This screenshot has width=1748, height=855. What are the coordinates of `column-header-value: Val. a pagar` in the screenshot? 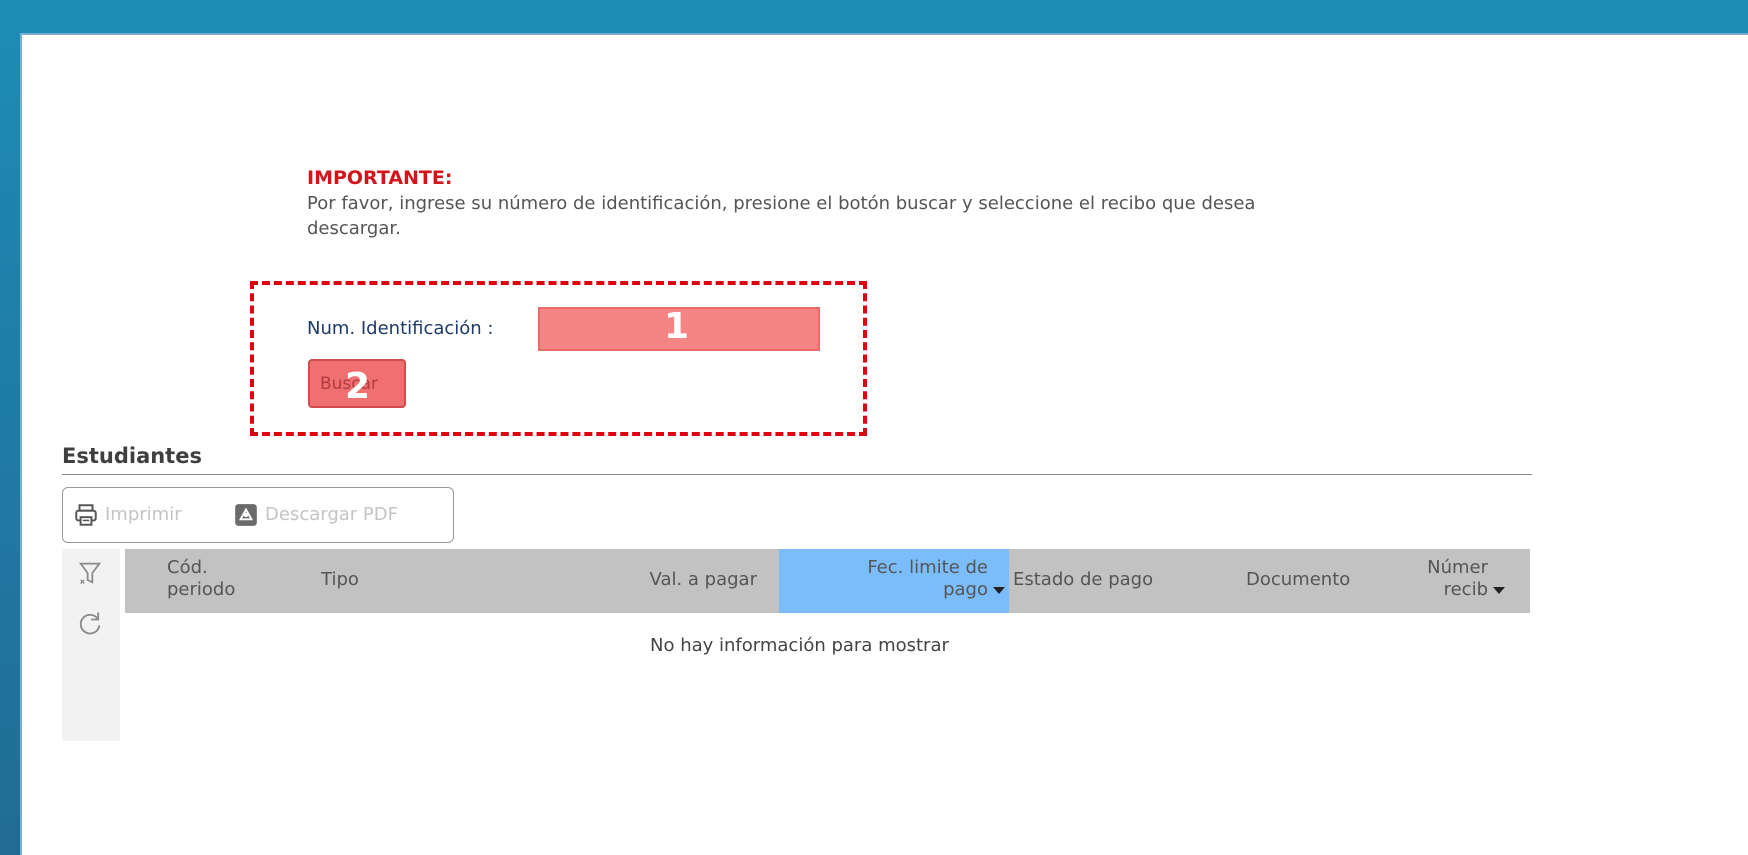 It's located at (683, 580).